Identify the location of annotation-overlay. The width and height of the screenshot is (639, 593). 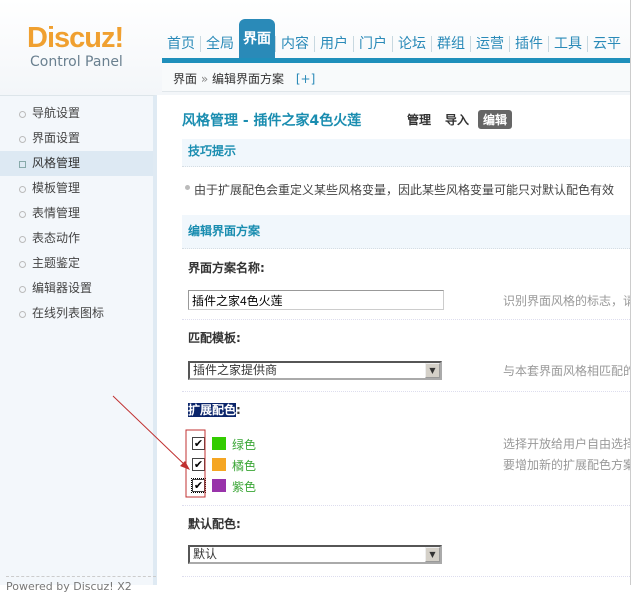
(159, 446).